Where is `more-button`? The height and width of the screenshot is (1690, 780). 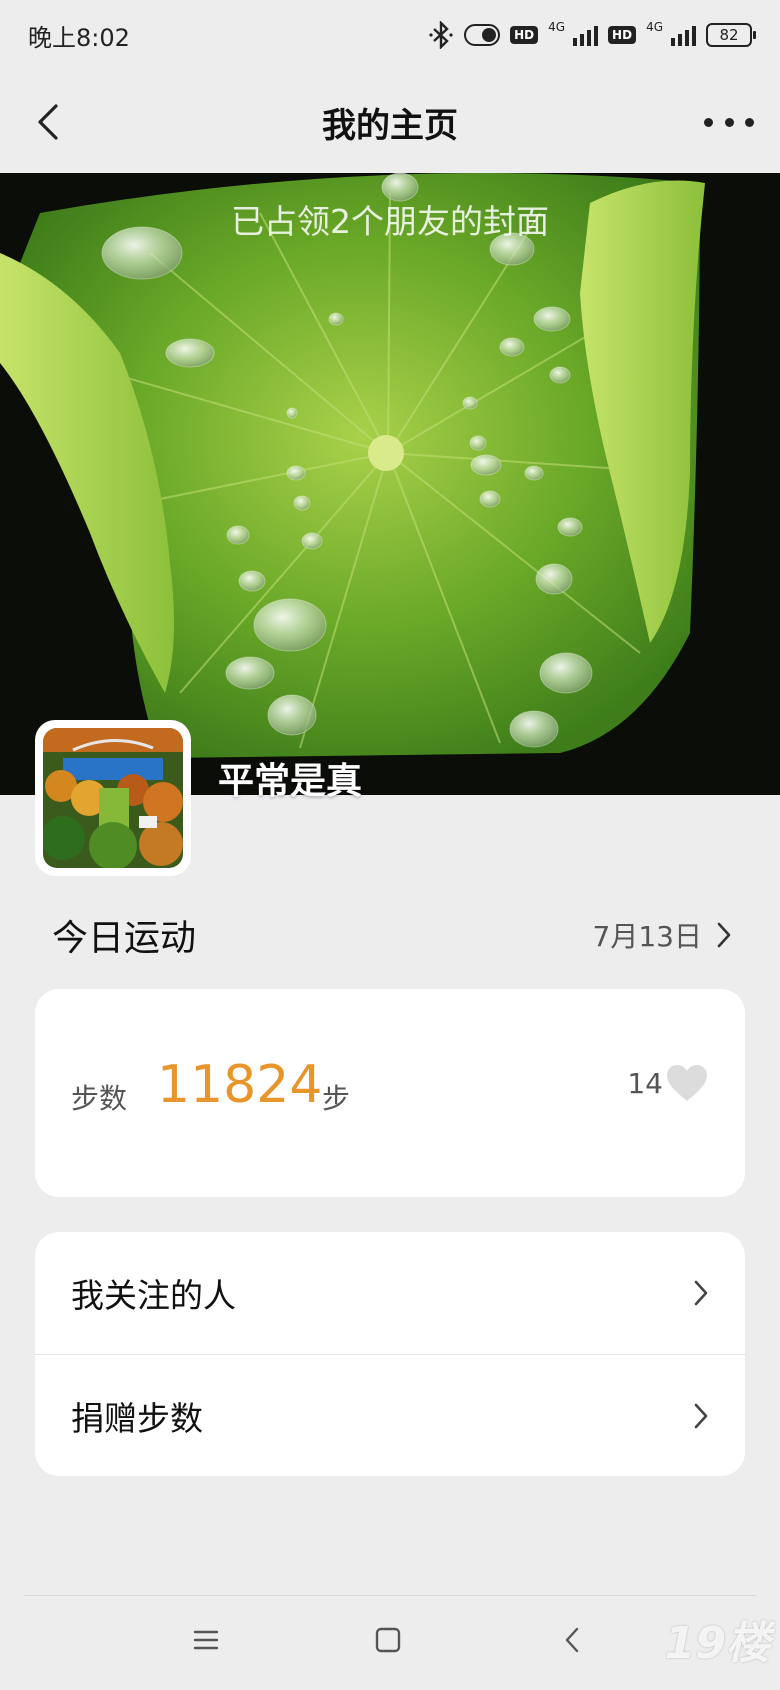 more-button is located at coordinates (729, 122).